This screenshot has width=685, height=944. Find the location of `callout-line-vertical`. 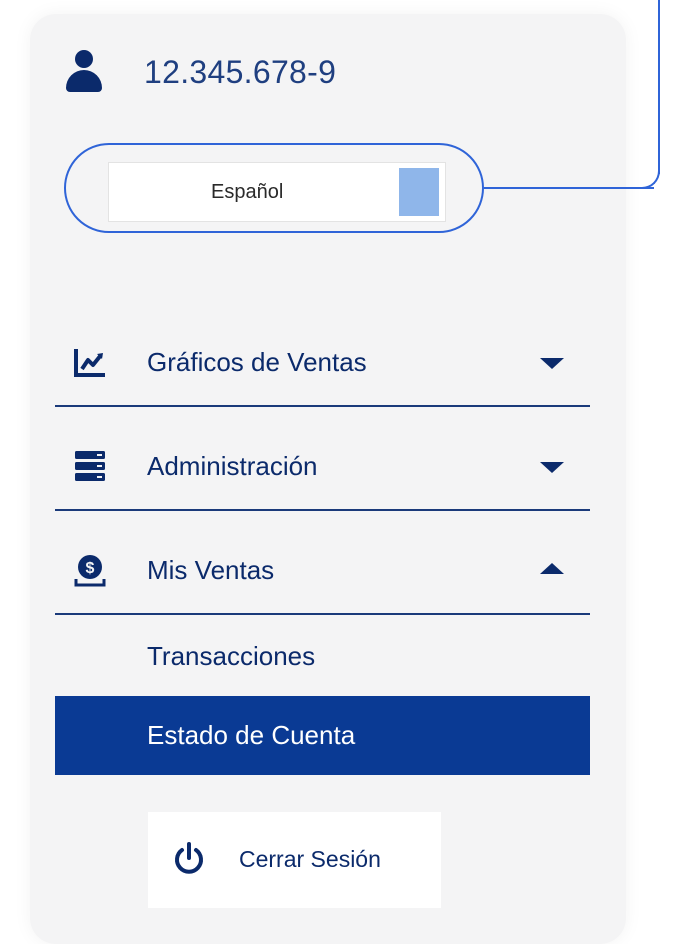

callout-line-vertical is located at coordinates (659, 87).